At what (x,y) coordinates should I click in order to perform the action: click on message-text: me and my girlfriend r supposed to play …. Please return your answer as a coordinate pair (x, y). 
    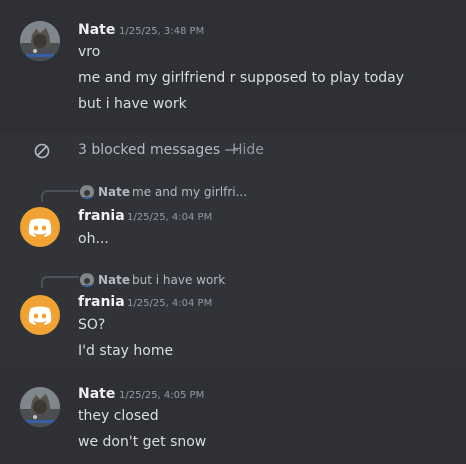
    Looking at the image, I should click on (241, 78).